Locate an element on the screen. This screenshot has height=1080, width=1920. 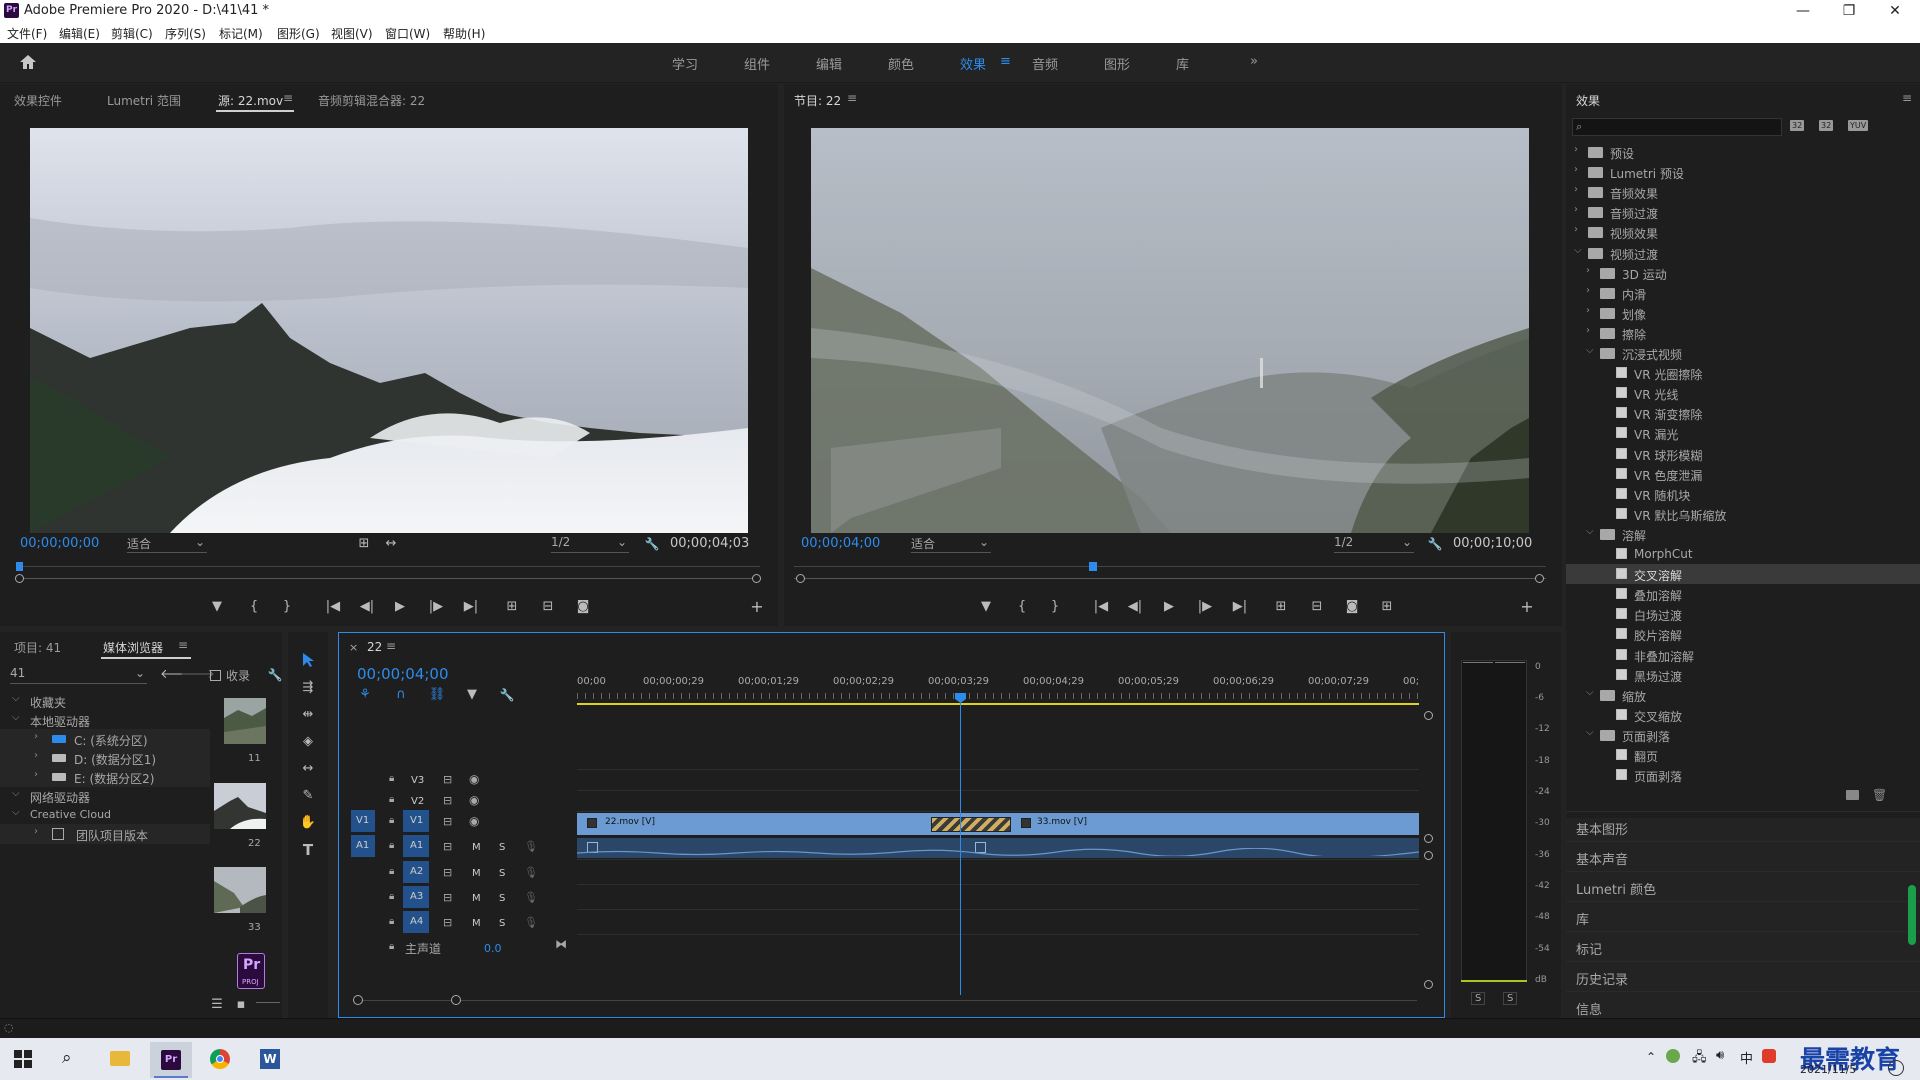
ime-side-widget is located at coordinates (1912, 915).